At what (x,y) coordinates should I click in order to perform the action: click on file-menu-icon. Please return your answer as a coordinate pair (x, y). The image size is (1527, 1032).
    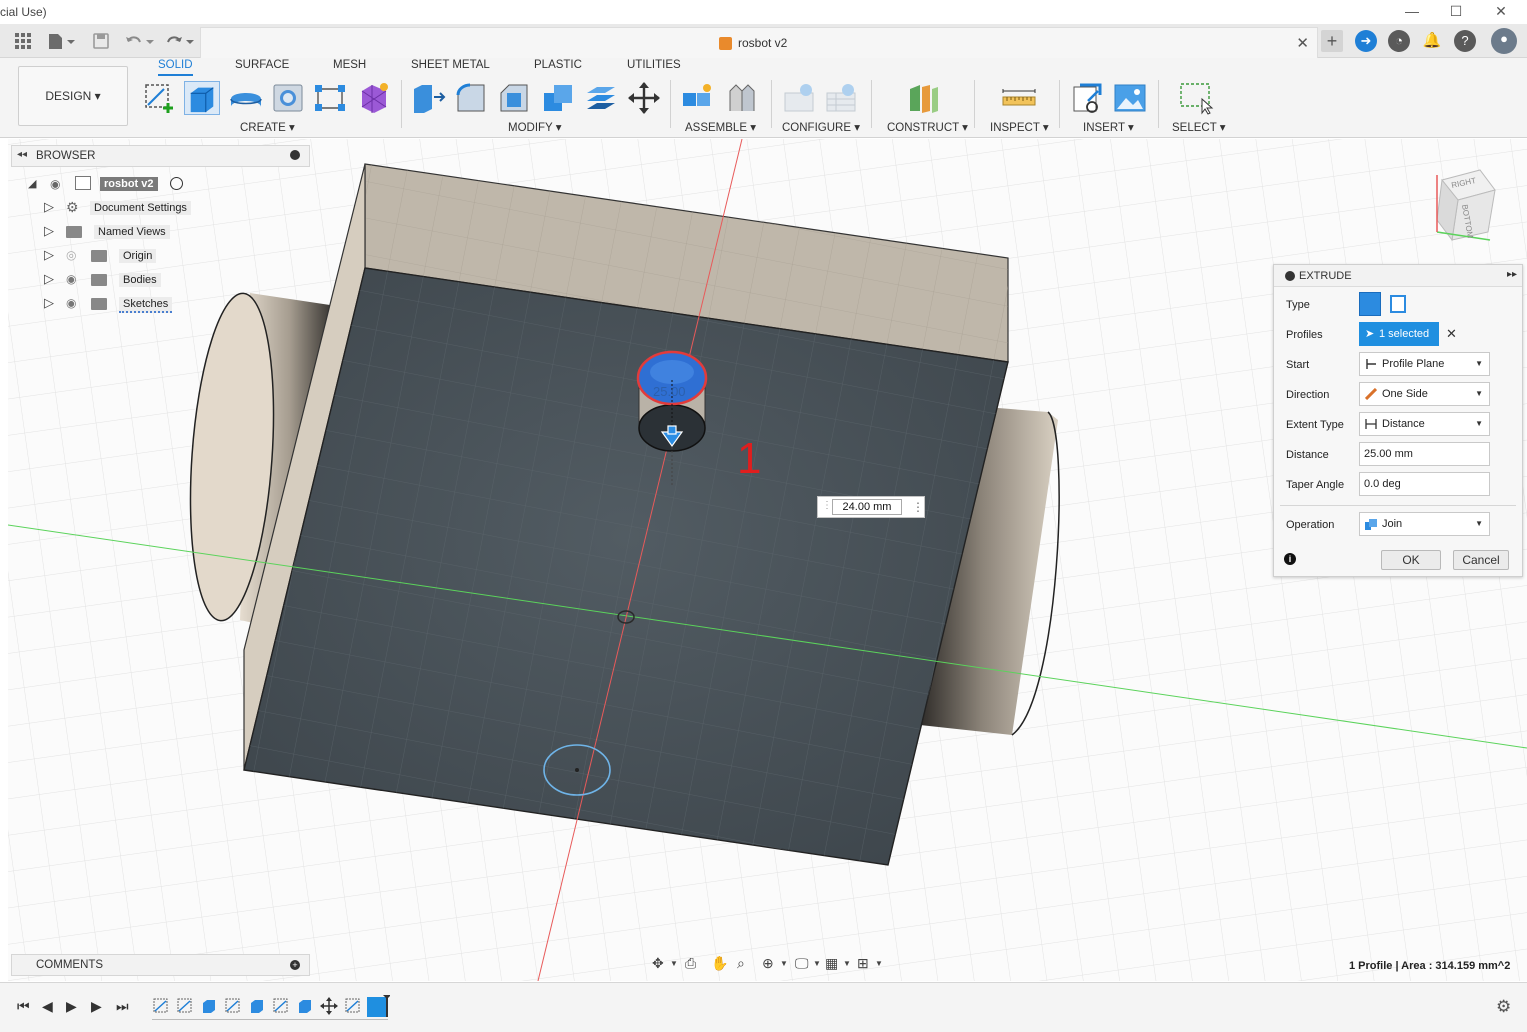
    Looking at the image, I should click on (61, 41).